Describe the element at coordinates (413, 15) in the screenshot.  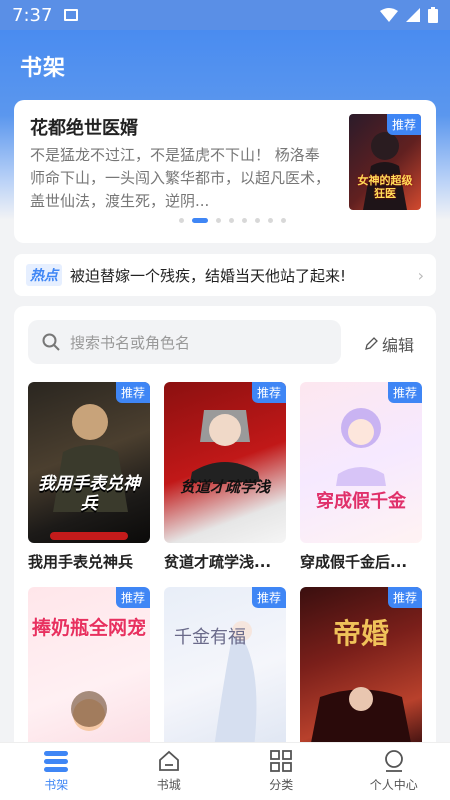
I see `signal-icon` at that location.